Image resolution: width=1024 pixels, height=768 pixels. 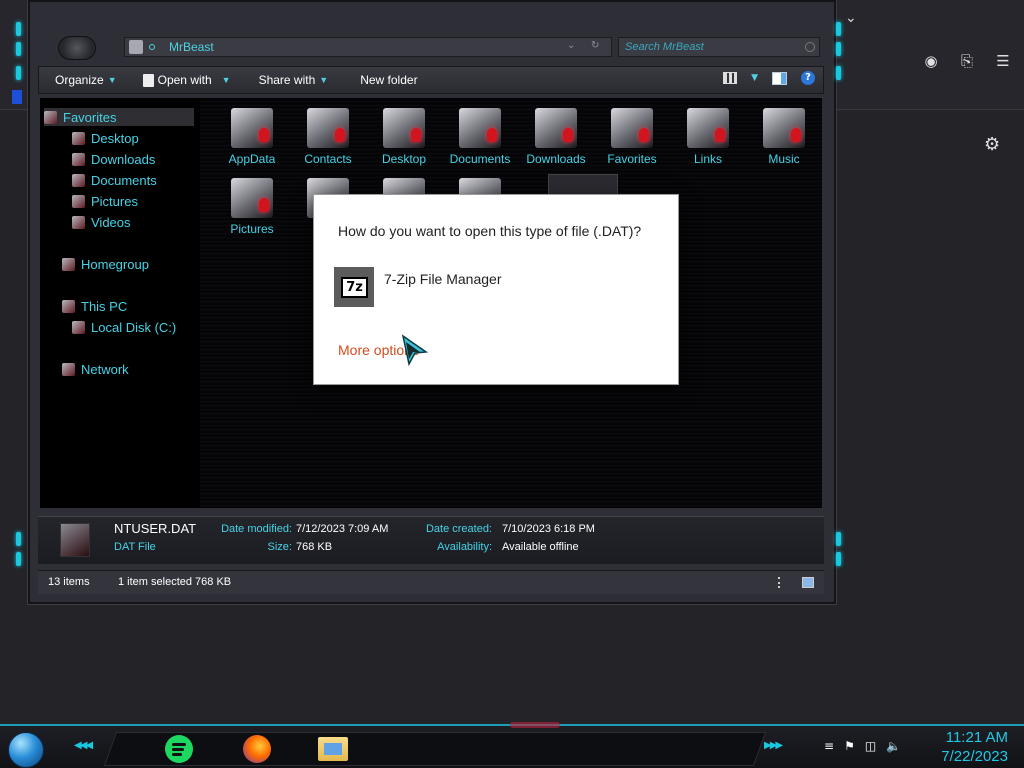 What do you see at coordinates (252, 229) in the screenshot?
I see `folder-label: Pictures` at bounding box center [252, 229].